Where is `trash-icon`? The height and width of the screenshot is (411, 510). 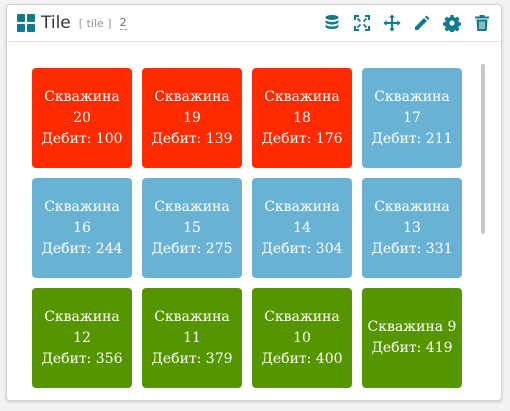
trash-icon is located at coordinates (482, 23).